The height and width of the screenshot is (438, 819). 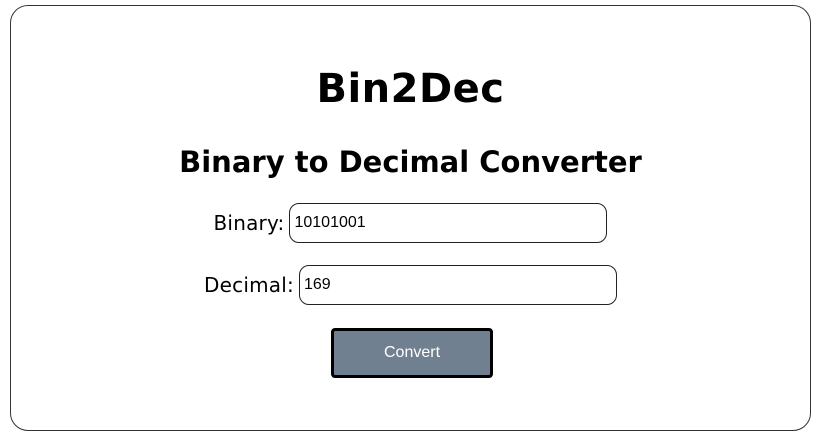 I want to click on decimal-field-row: Decimal:, so click(x=410, y=285).